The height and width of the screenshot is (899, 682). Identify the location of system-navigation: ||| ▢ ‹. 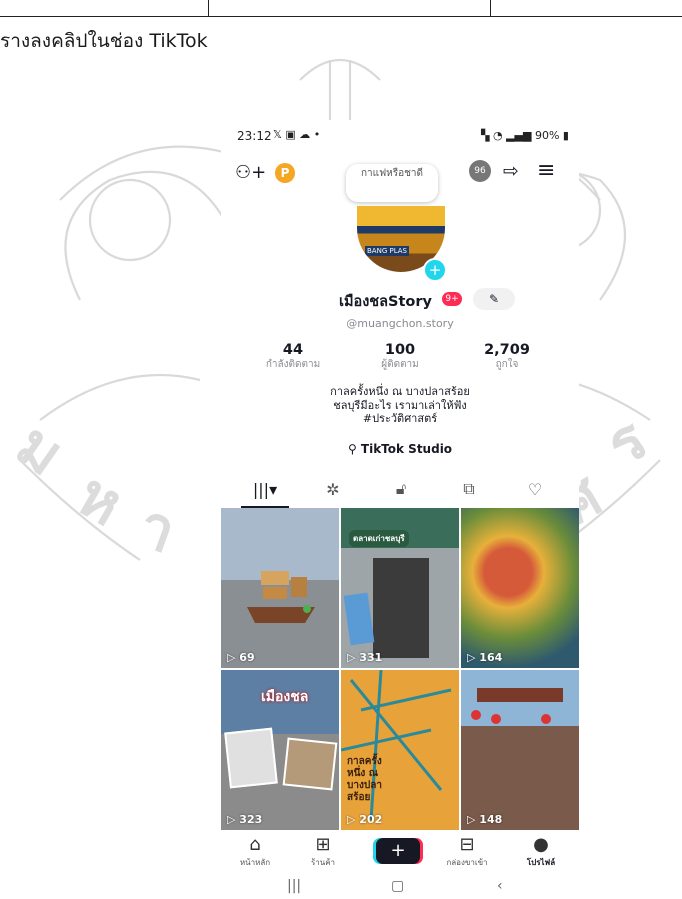
(400, 887).